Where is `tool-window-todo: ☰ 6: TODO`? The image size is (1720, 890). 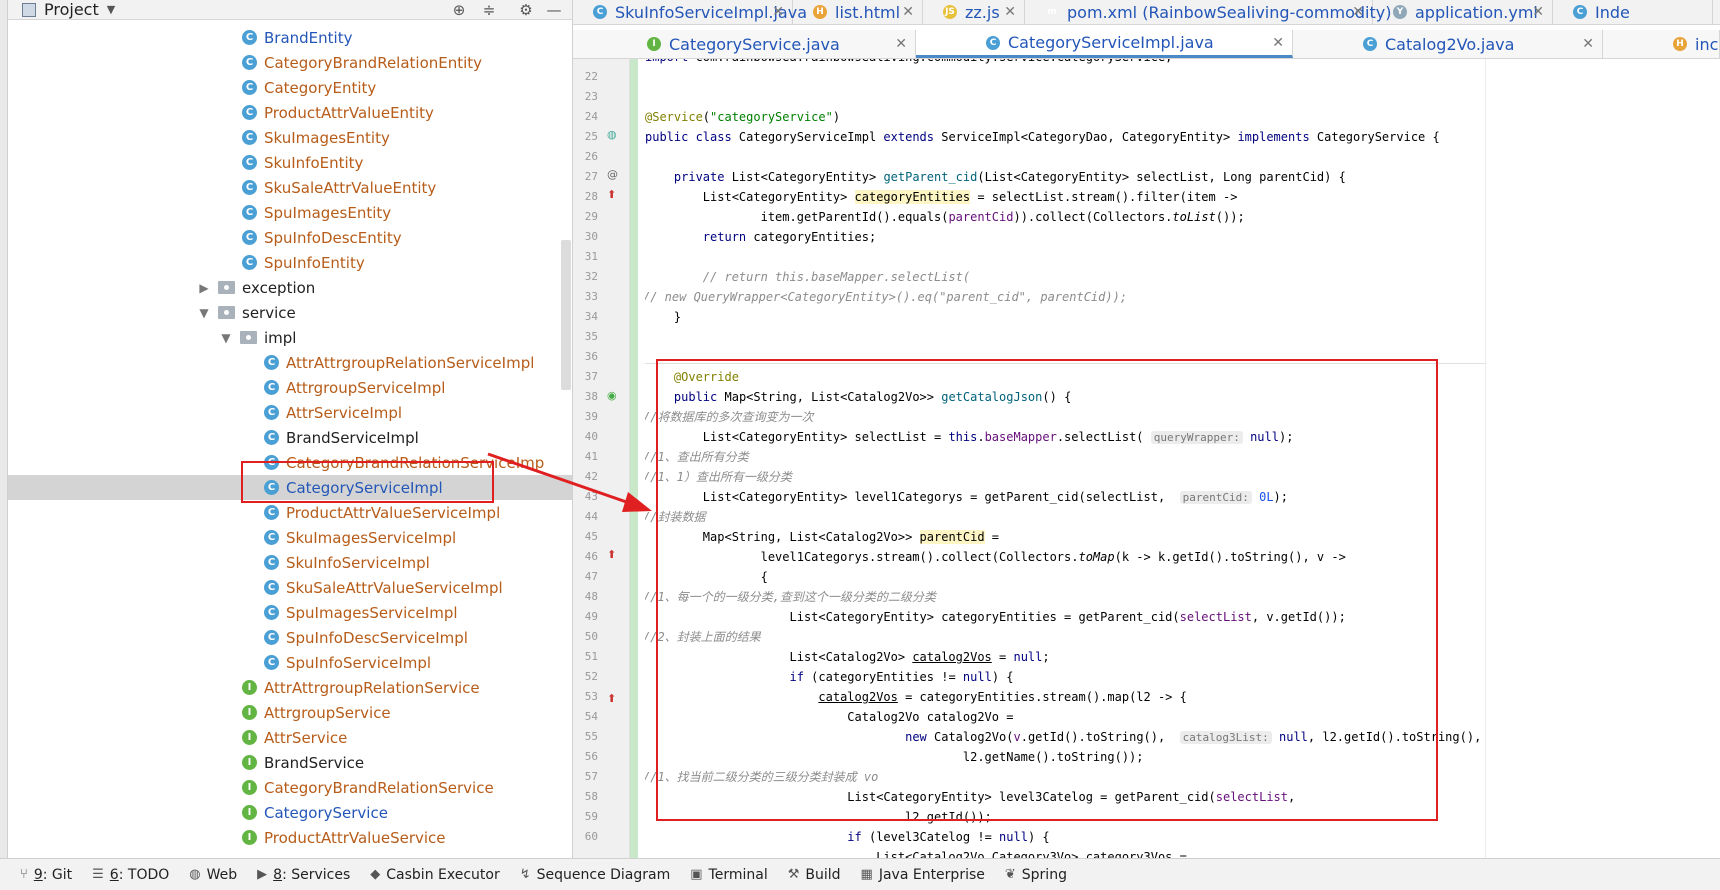
tool-window-todo: ☰ 6: TODO is located at coordinates (130, 875).